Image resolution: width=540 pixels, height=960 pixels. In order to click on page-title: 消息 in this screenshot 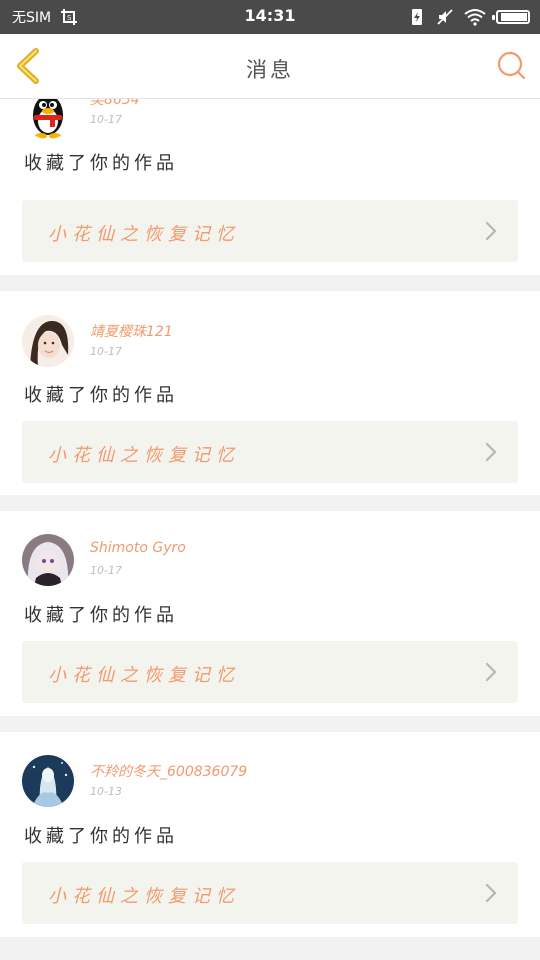, I will do `click(270, 70)`.